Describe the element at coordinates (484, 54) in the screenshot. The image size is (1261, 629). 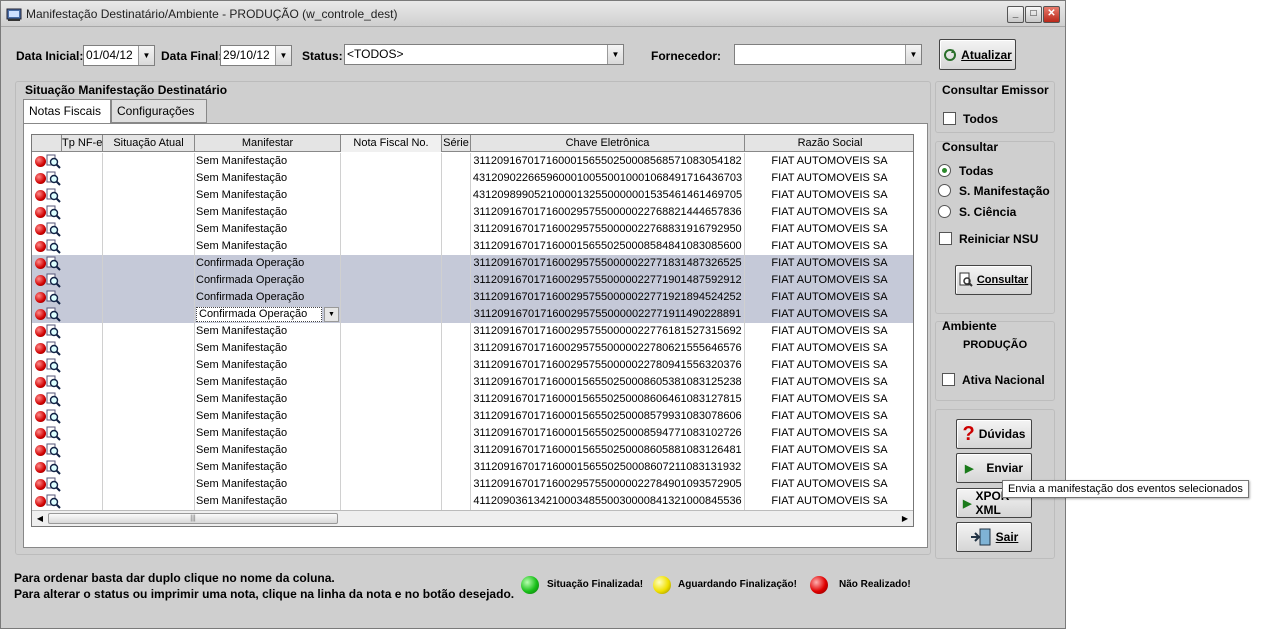
I see `status-select: <TODOS> ▼` at that location.